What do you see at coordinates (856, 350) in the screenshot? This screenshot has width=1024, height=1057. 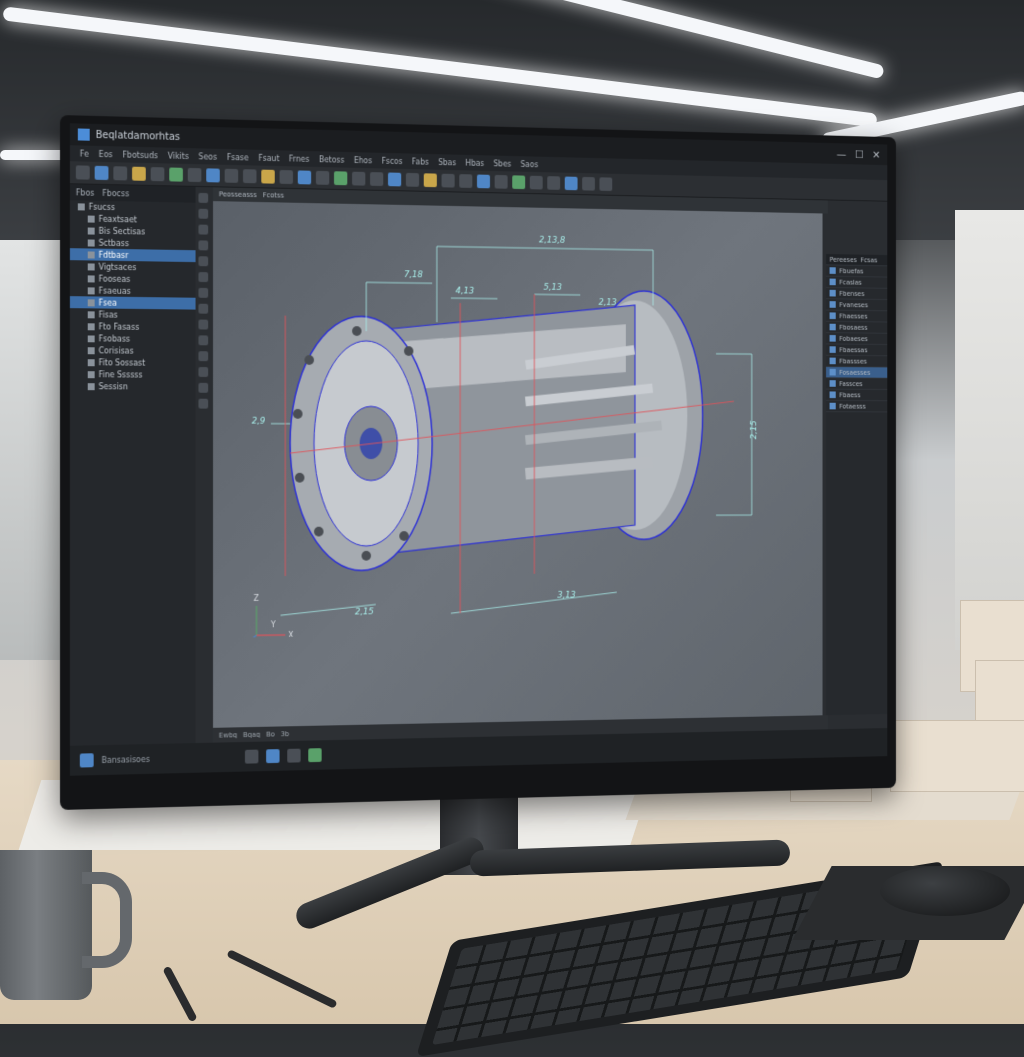 I see `property-row: Fbaessas` at bounding box center [856, 350].